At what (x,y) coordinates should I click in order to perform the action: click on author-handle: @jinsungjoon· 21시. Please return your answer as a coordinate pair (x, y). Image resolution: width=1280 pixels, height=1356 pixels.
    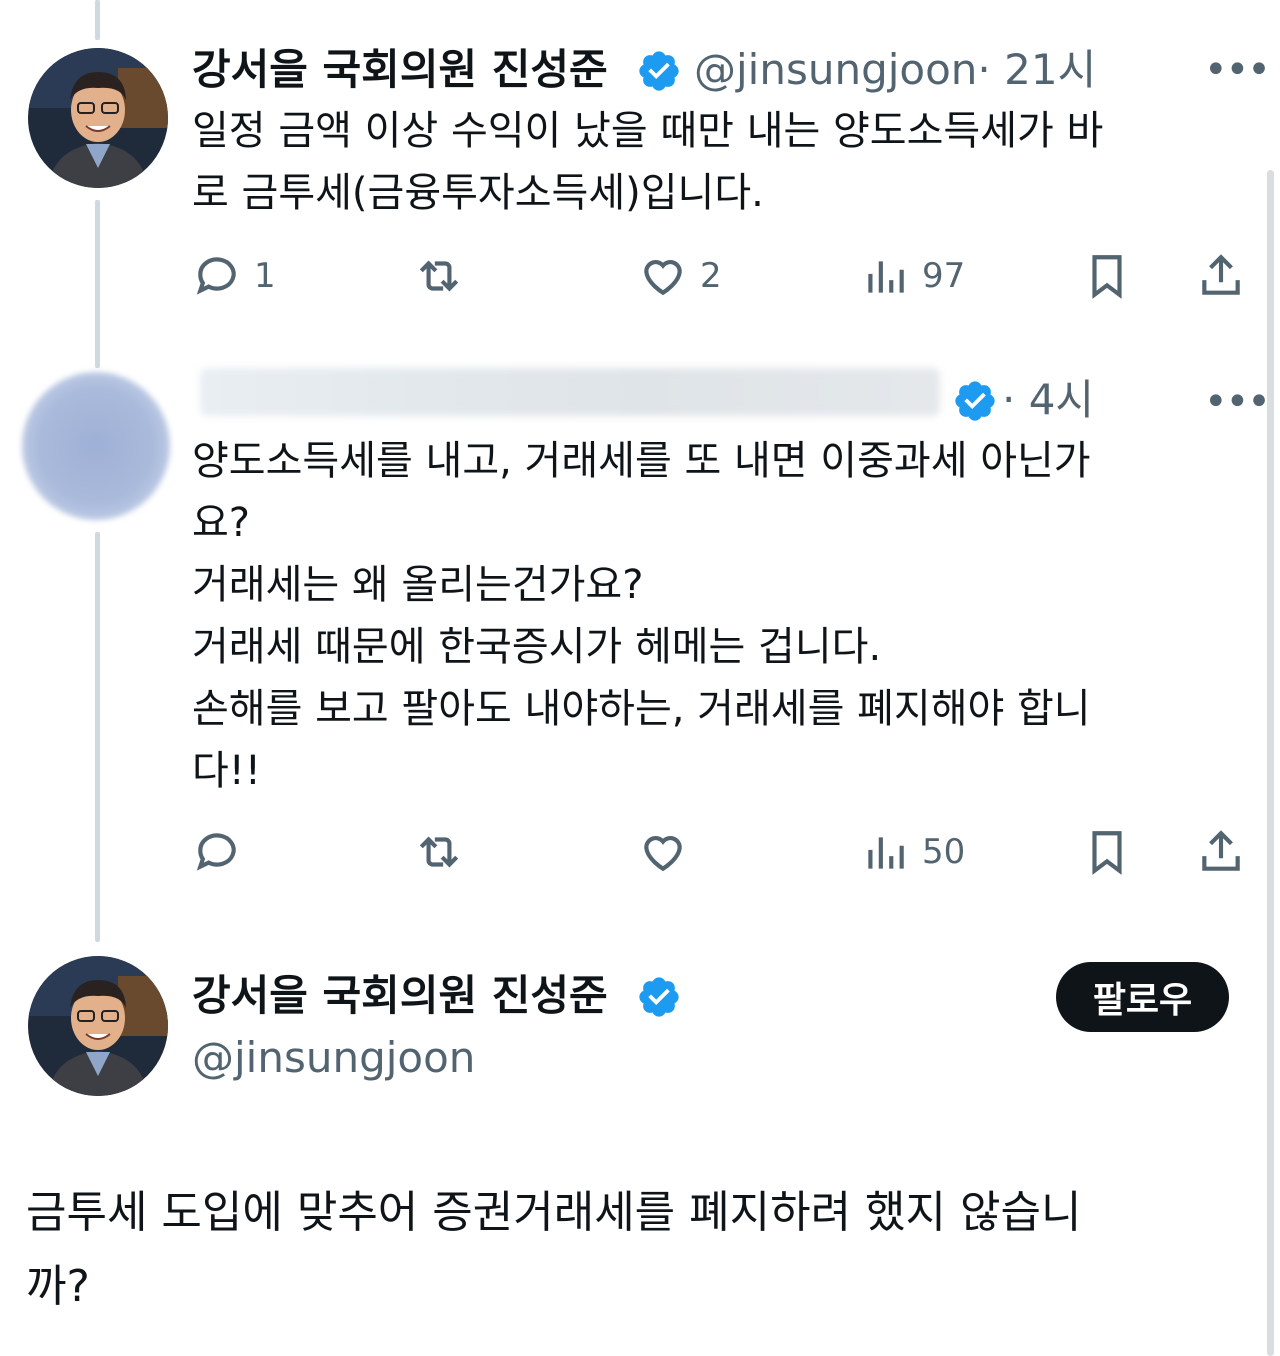
    Looking at the image, I should click on (895, 70).